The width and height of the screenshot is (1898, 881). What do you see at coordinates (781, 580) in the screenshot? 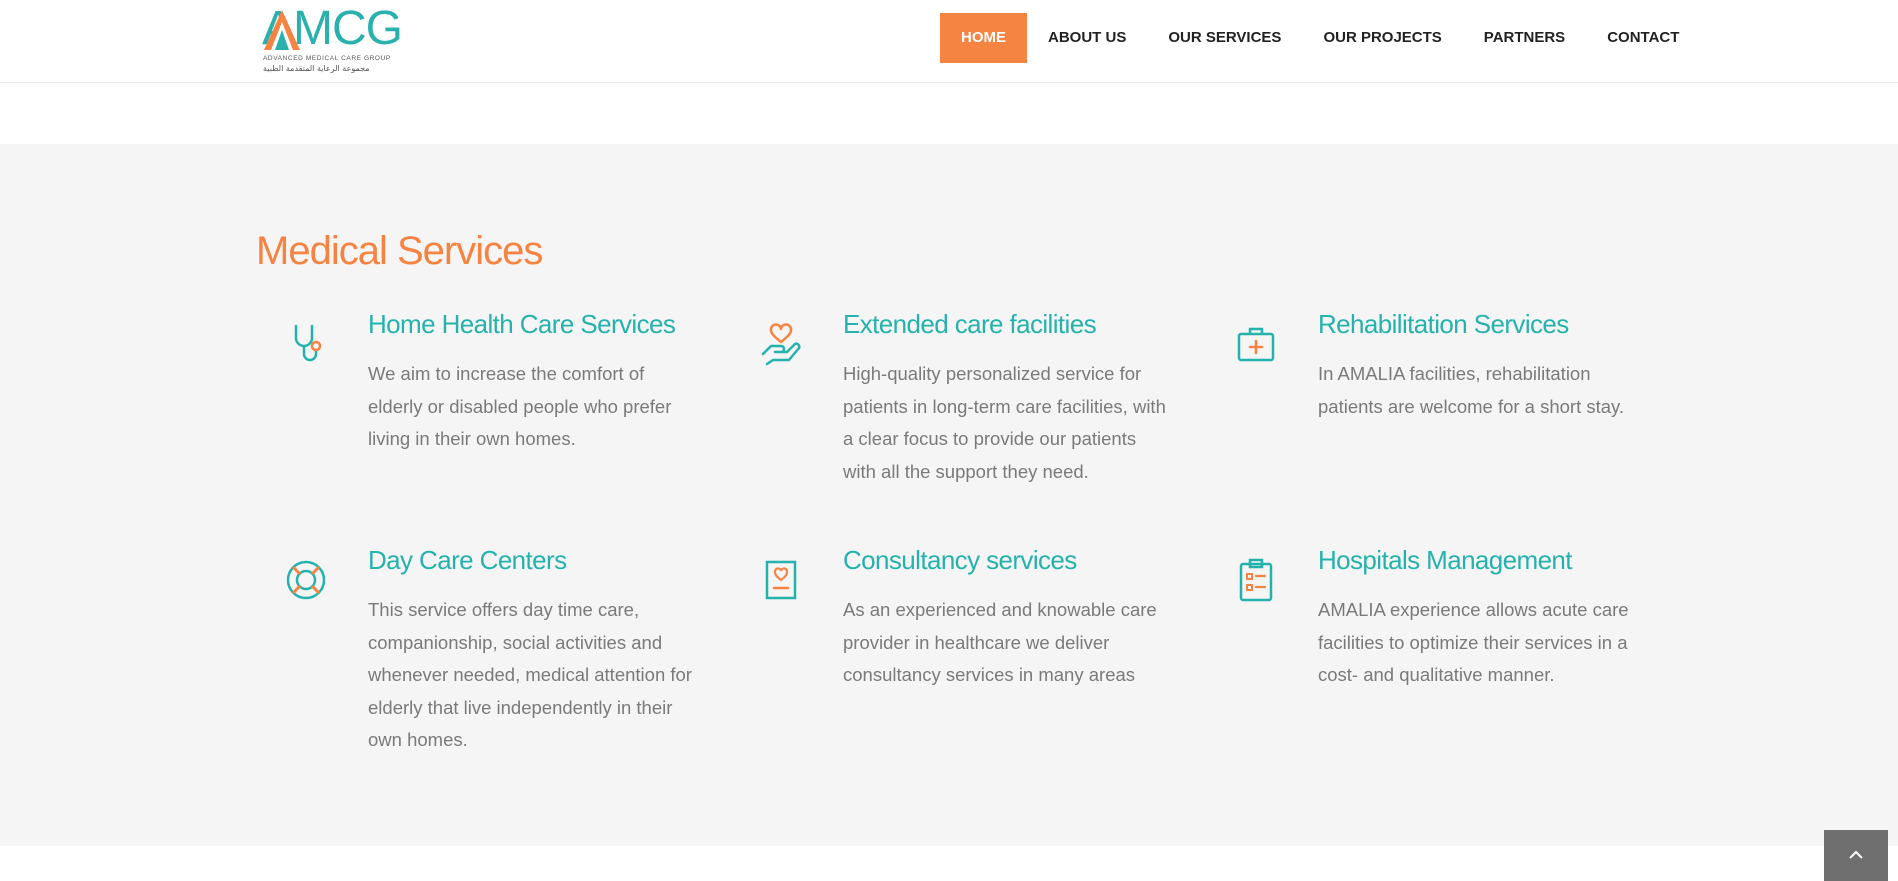
I see `heart-document-icon` at bounding box center [781, 580].